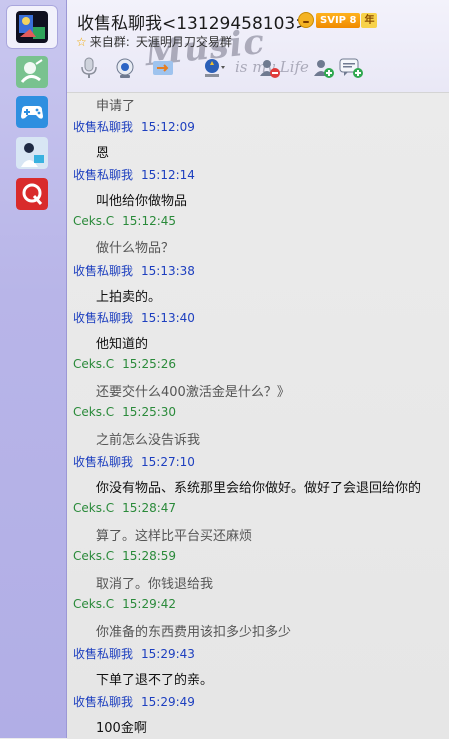  I want to click on add-friend-button, so click(323, 68).